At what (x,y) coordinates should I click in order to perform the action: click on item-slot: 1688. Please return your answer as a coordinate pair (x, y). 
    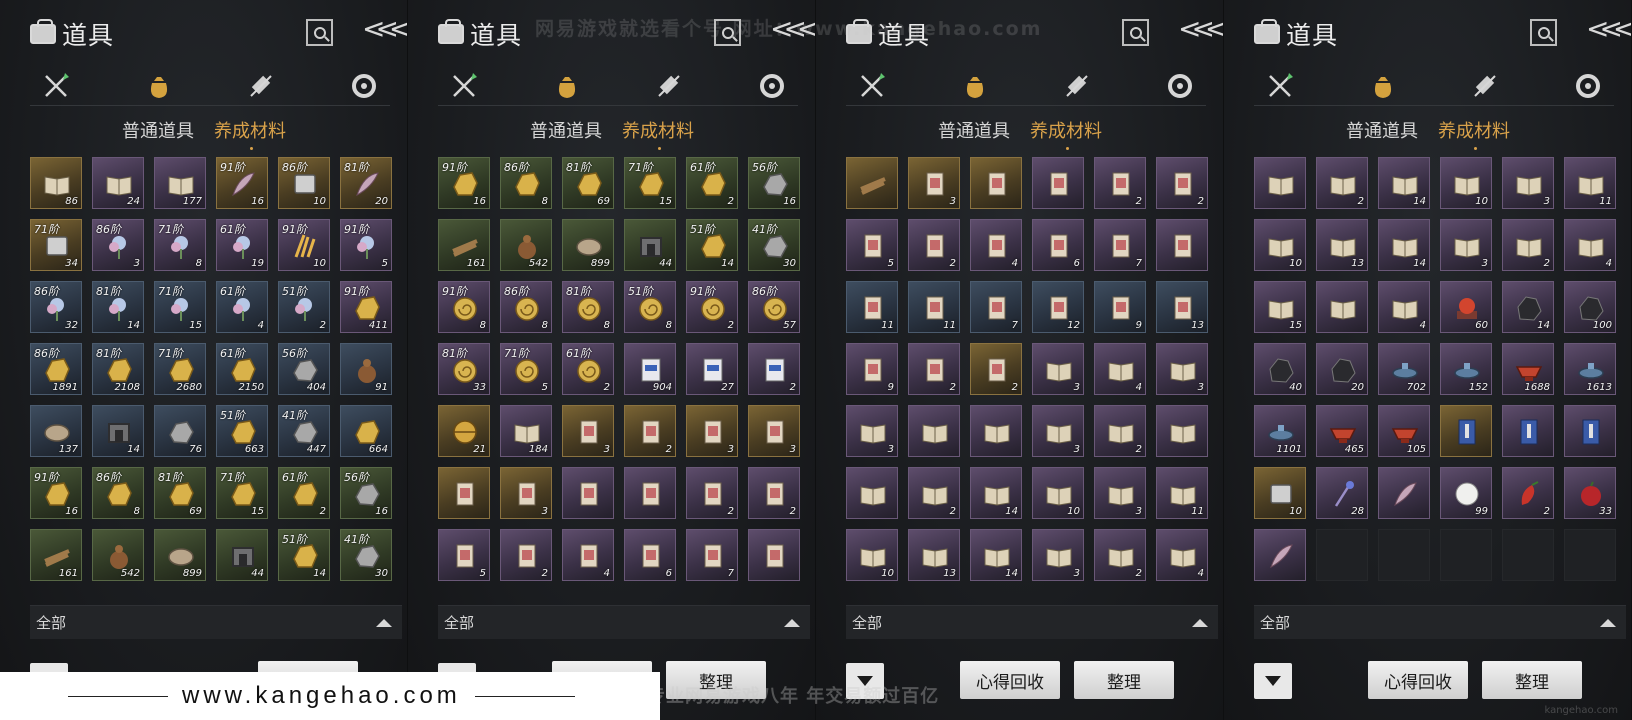
    Looking at the image, I should click on (1528, 369).